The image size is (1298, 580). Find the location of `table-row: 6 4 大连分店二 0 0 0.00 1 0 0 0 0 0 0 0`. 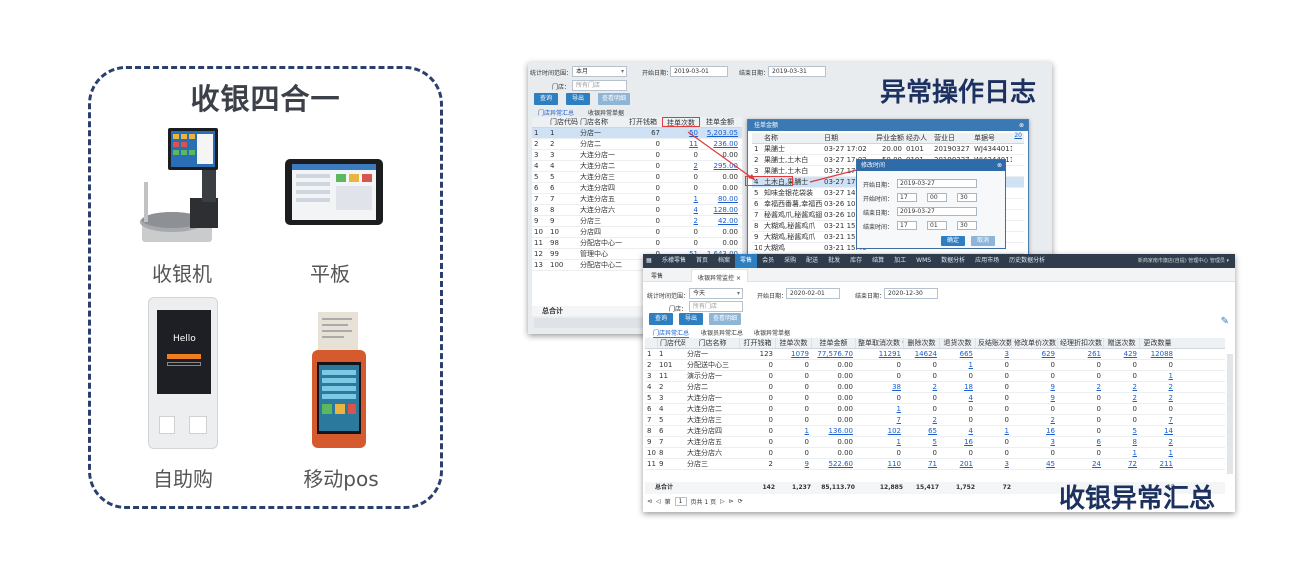

table-row: 6 4 大连分店二 0 0 0.00 1 0 0 0 0 0 0 0 is located at coordinates (935, 409).